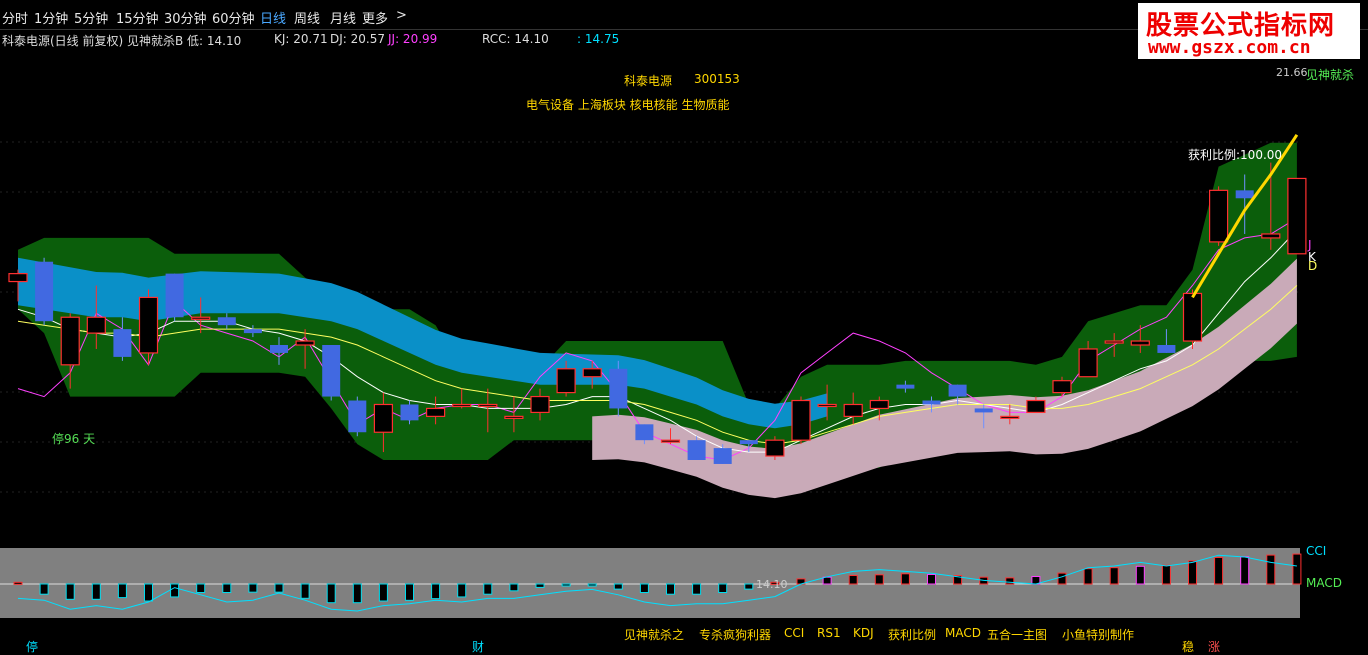 The image size is (1368, 655). I want to click on period-tab-8: 月线, so click(343, 17).